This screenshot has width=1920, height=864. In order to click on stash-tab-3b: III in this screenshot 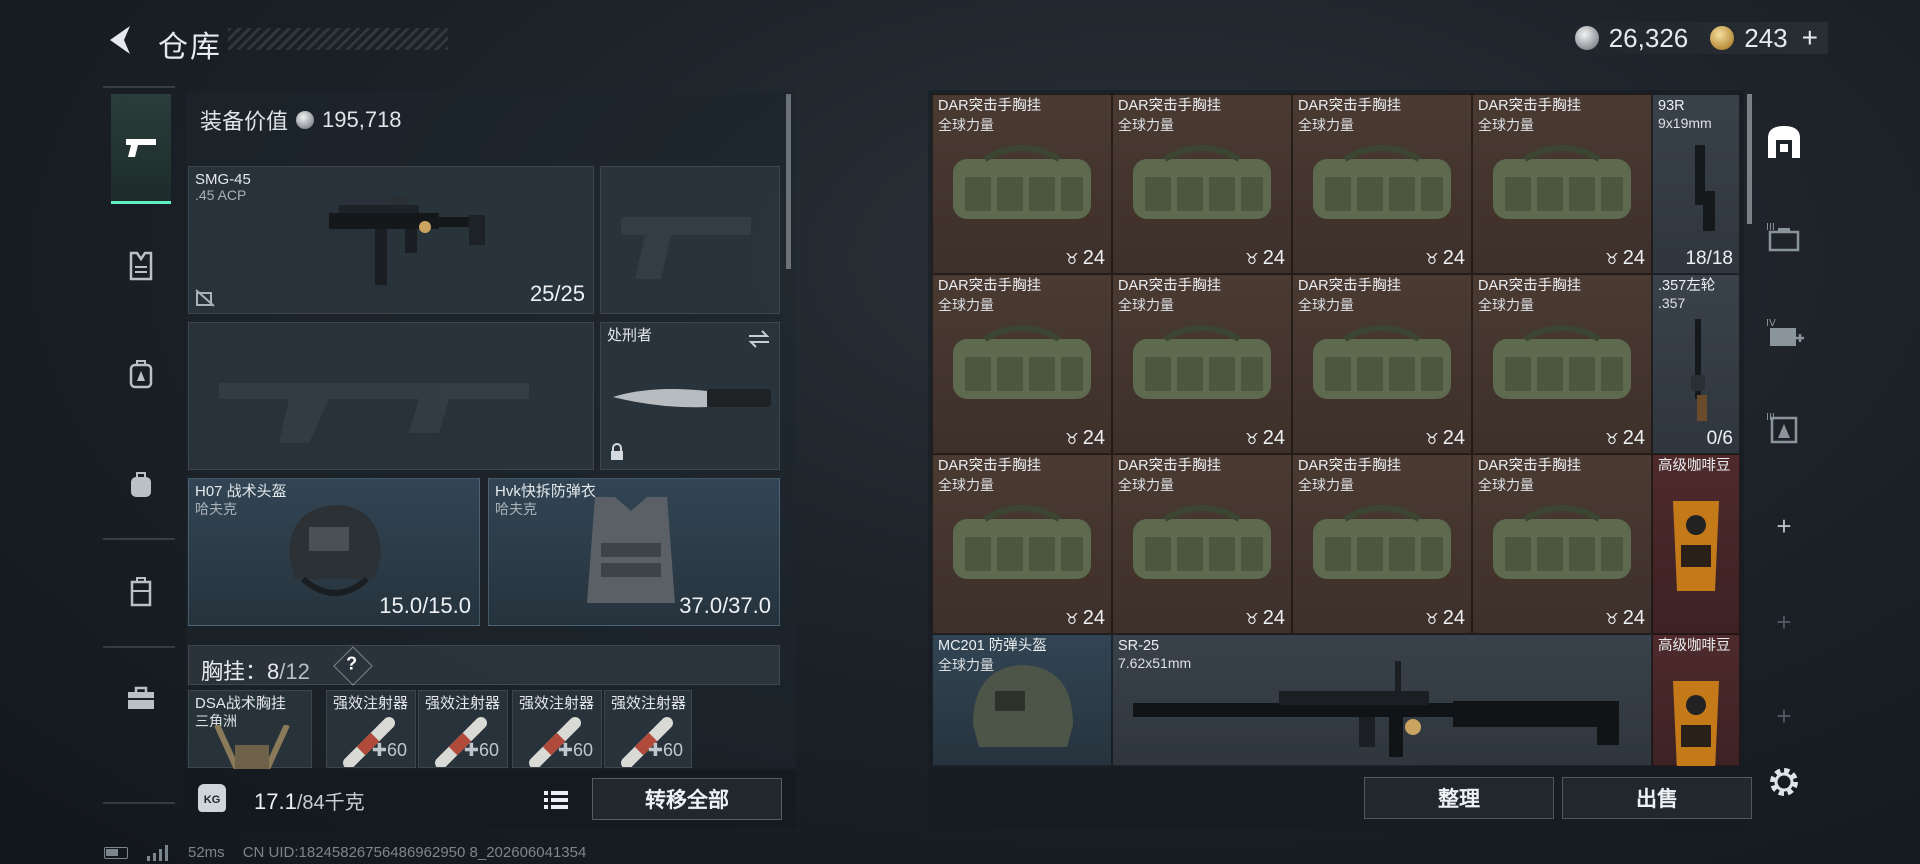, I will do `click(1784, 426)`.